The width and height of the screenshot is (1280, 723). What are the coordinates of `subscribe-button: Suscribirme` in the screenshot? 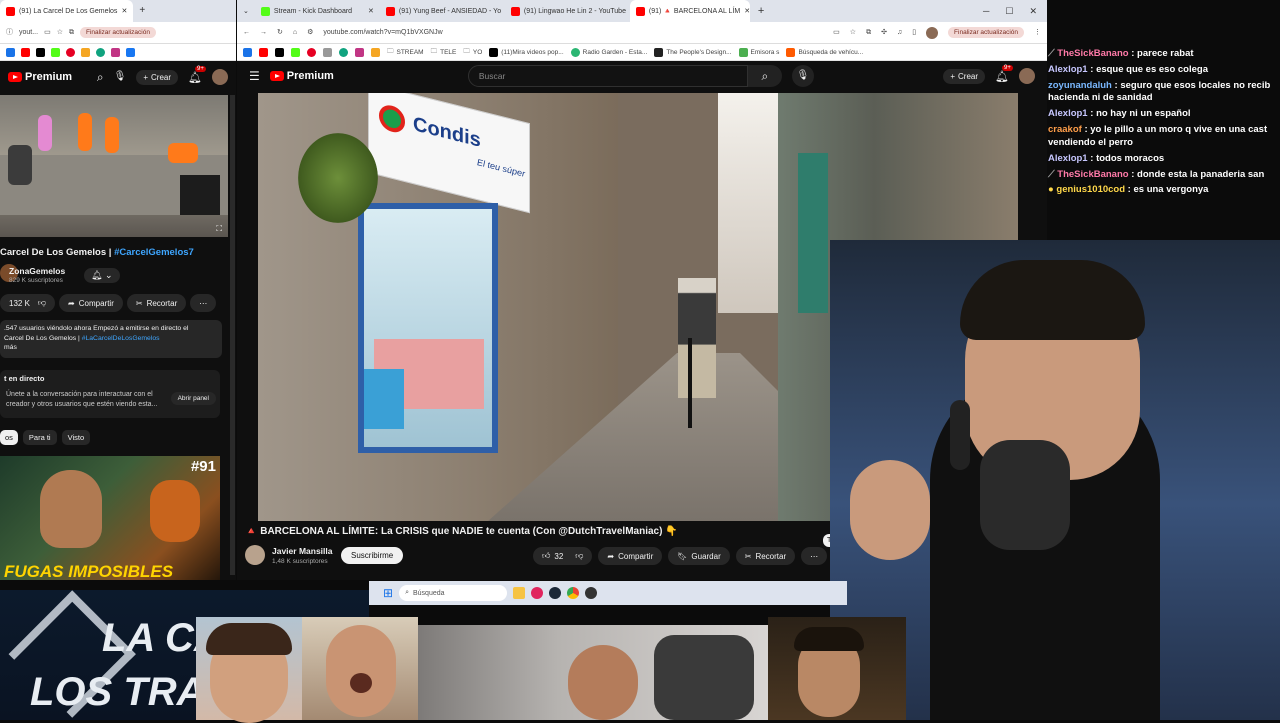 It's located at (372, 555).